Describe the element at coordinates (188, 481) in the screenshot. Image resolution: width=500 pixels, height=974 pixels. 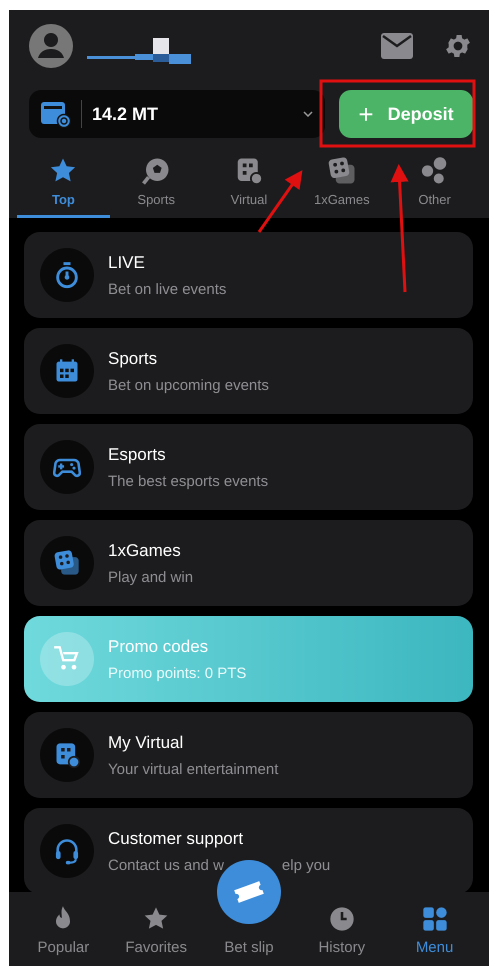
I see `menu-subtitle: The best esports events` at that location.